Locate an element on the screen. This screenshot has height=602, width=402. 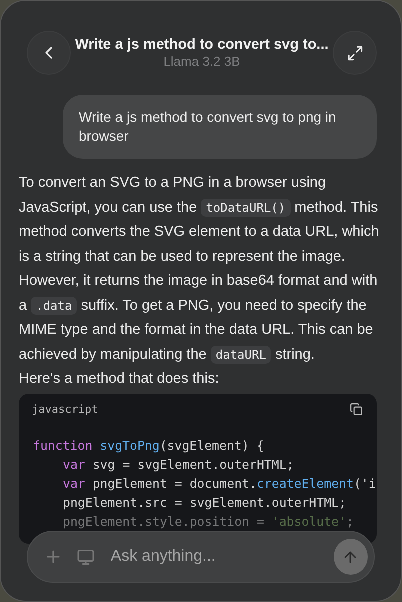
expand-button is located at coordinates (355, 53).